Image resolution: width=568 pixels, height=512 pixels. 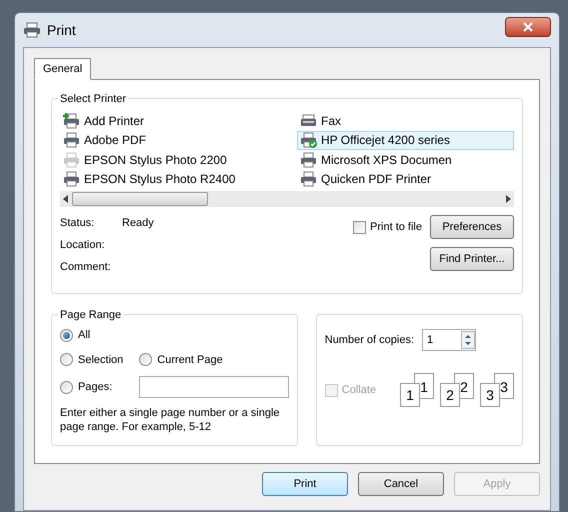 What do you see at coordinates (91, 315) in the screenshot?
I see `group-title: Page Range` at bounding box center [91, 315].